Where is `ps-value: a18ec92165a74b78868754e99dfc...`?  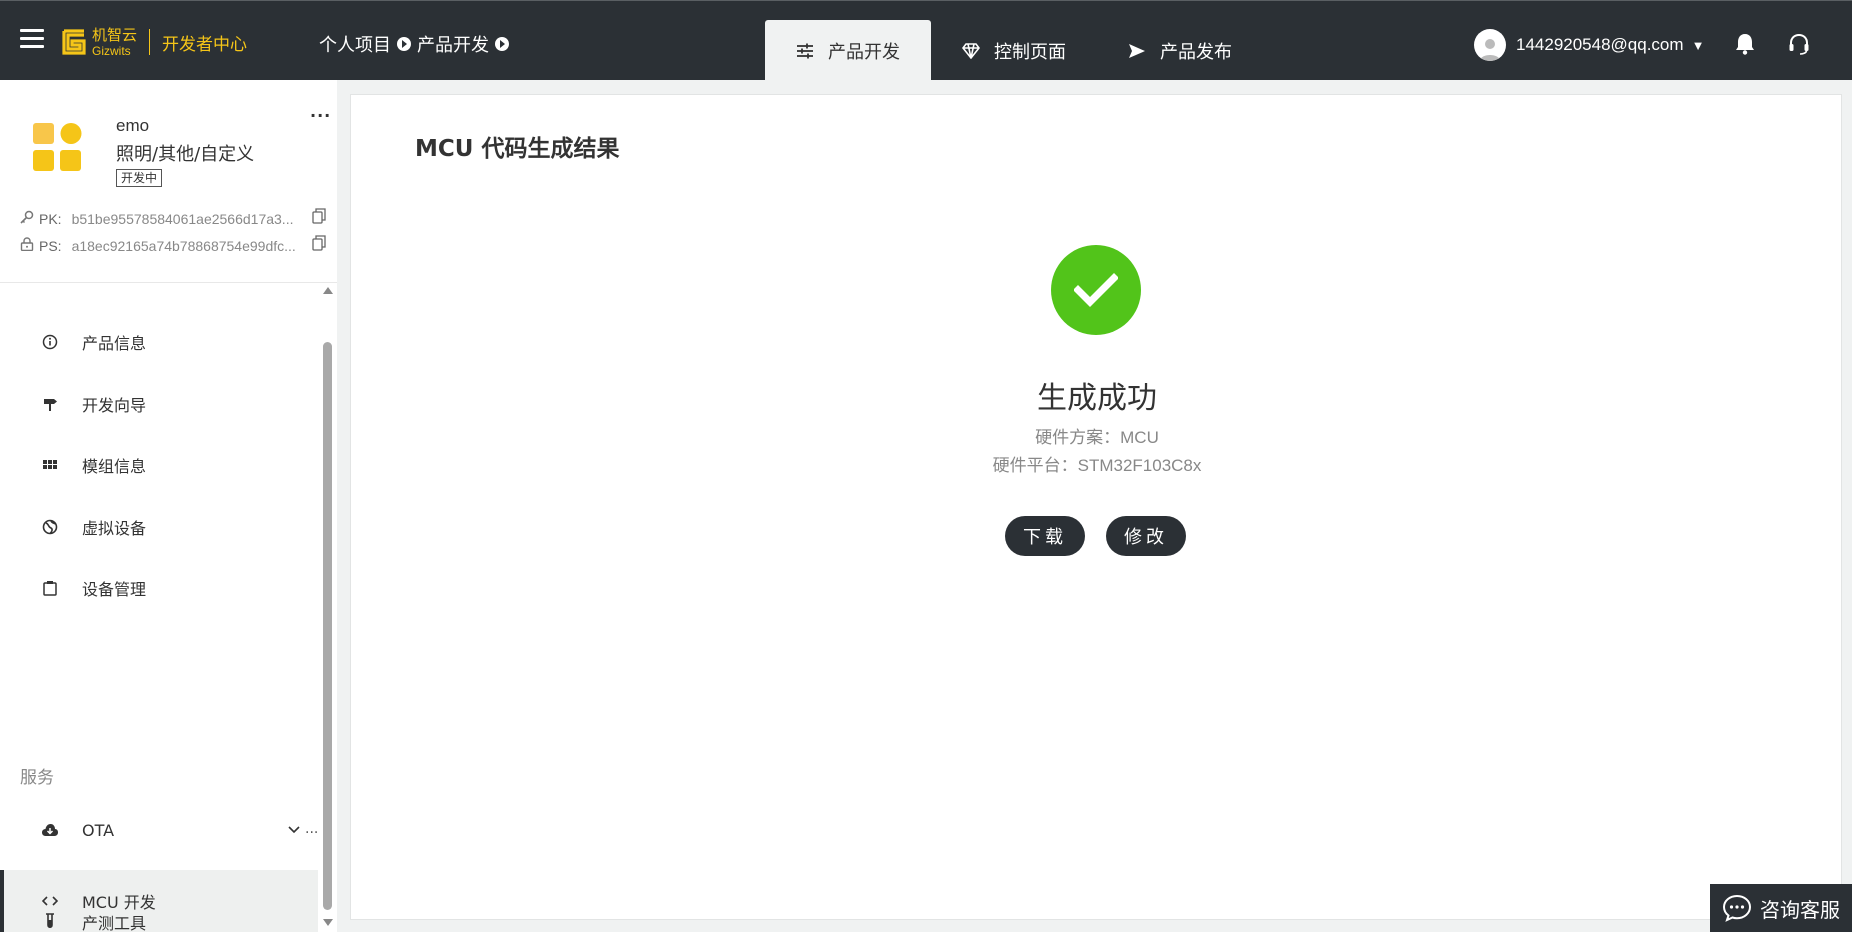
ps-value: a18ec92165a74b78868754e99dfc... is located at coordinates (183, 245).